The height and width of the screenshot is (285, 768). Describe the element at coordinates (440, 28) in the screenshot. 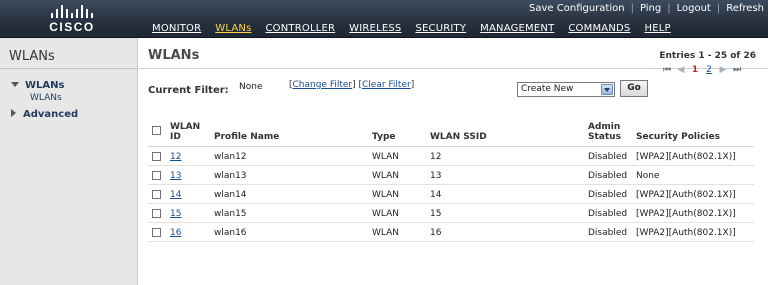

I see `nav-security: SECURITY` at that location.